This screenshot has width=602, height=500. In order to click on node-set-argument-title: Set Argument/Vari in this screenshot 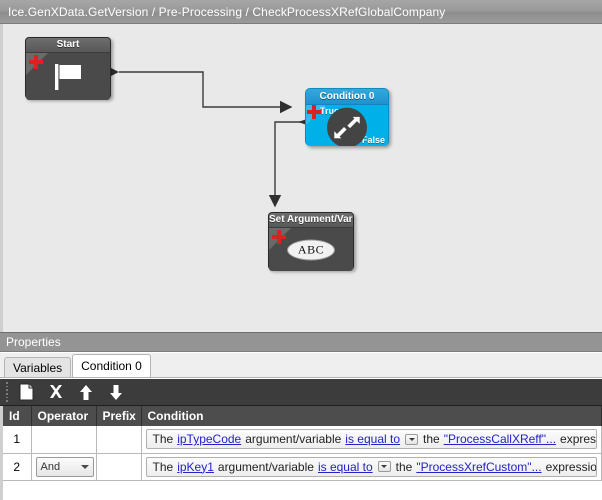, I will do `click(311, 220)`.